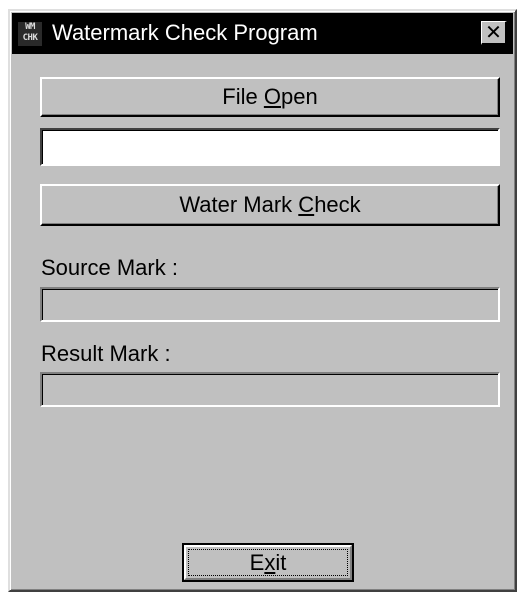  I want to click on exit-button-focus-ring: Exit, so click(268, 562).